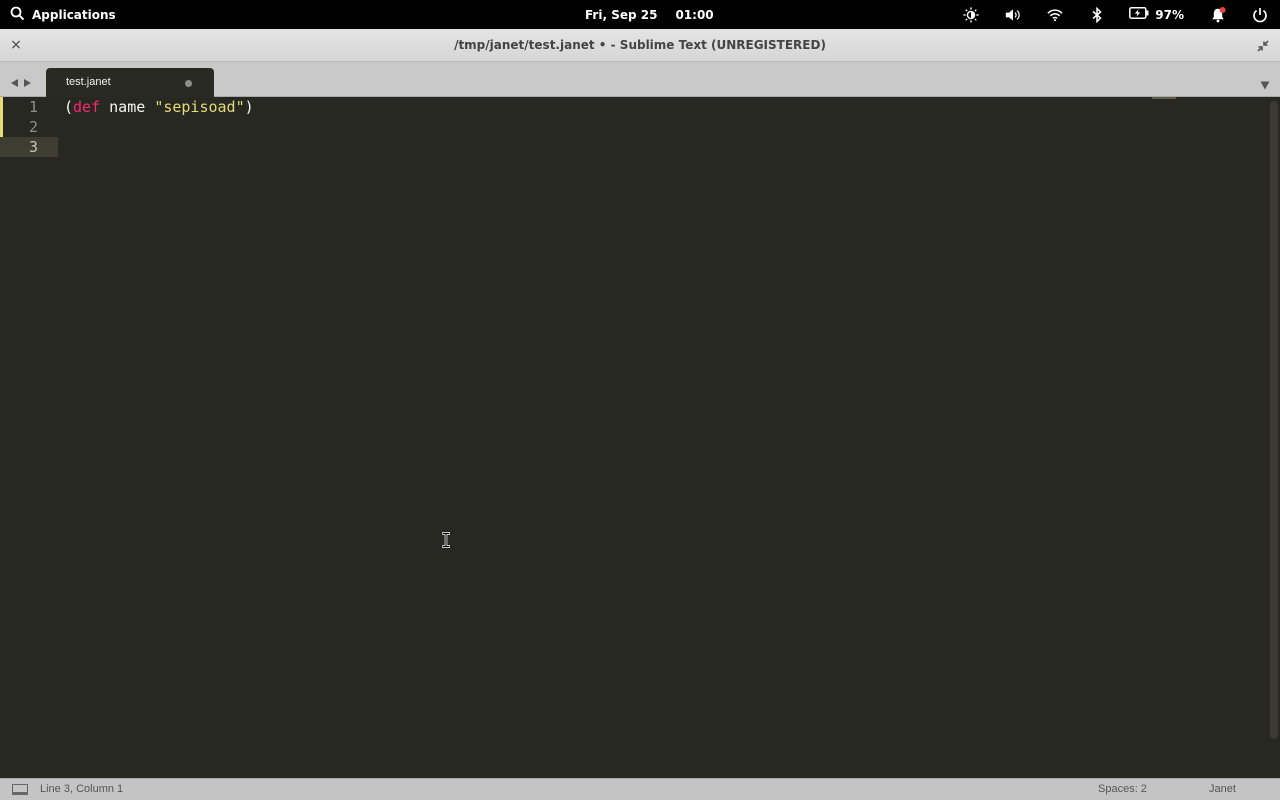 The width and height of the screenshot is (1280, 800). Describe the element at coordinates (29, 147) in the screenshot. I see `line-number-current: 3` at that location.